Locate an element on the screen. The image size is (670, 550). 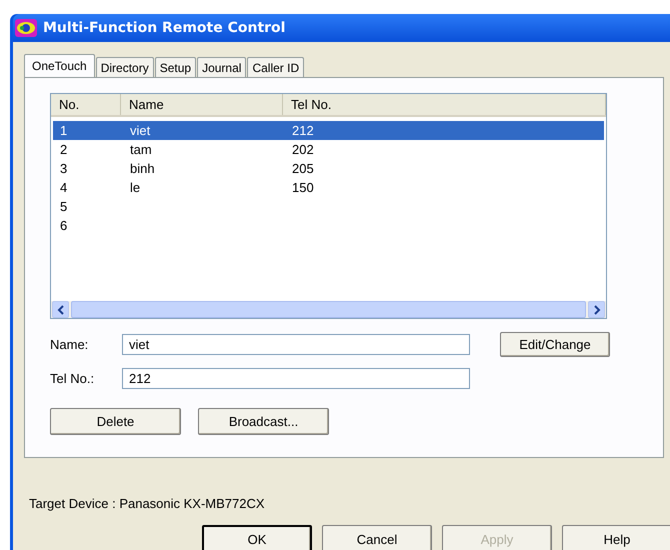
list-cell-text: 5 is located at coordinates (63, 206).